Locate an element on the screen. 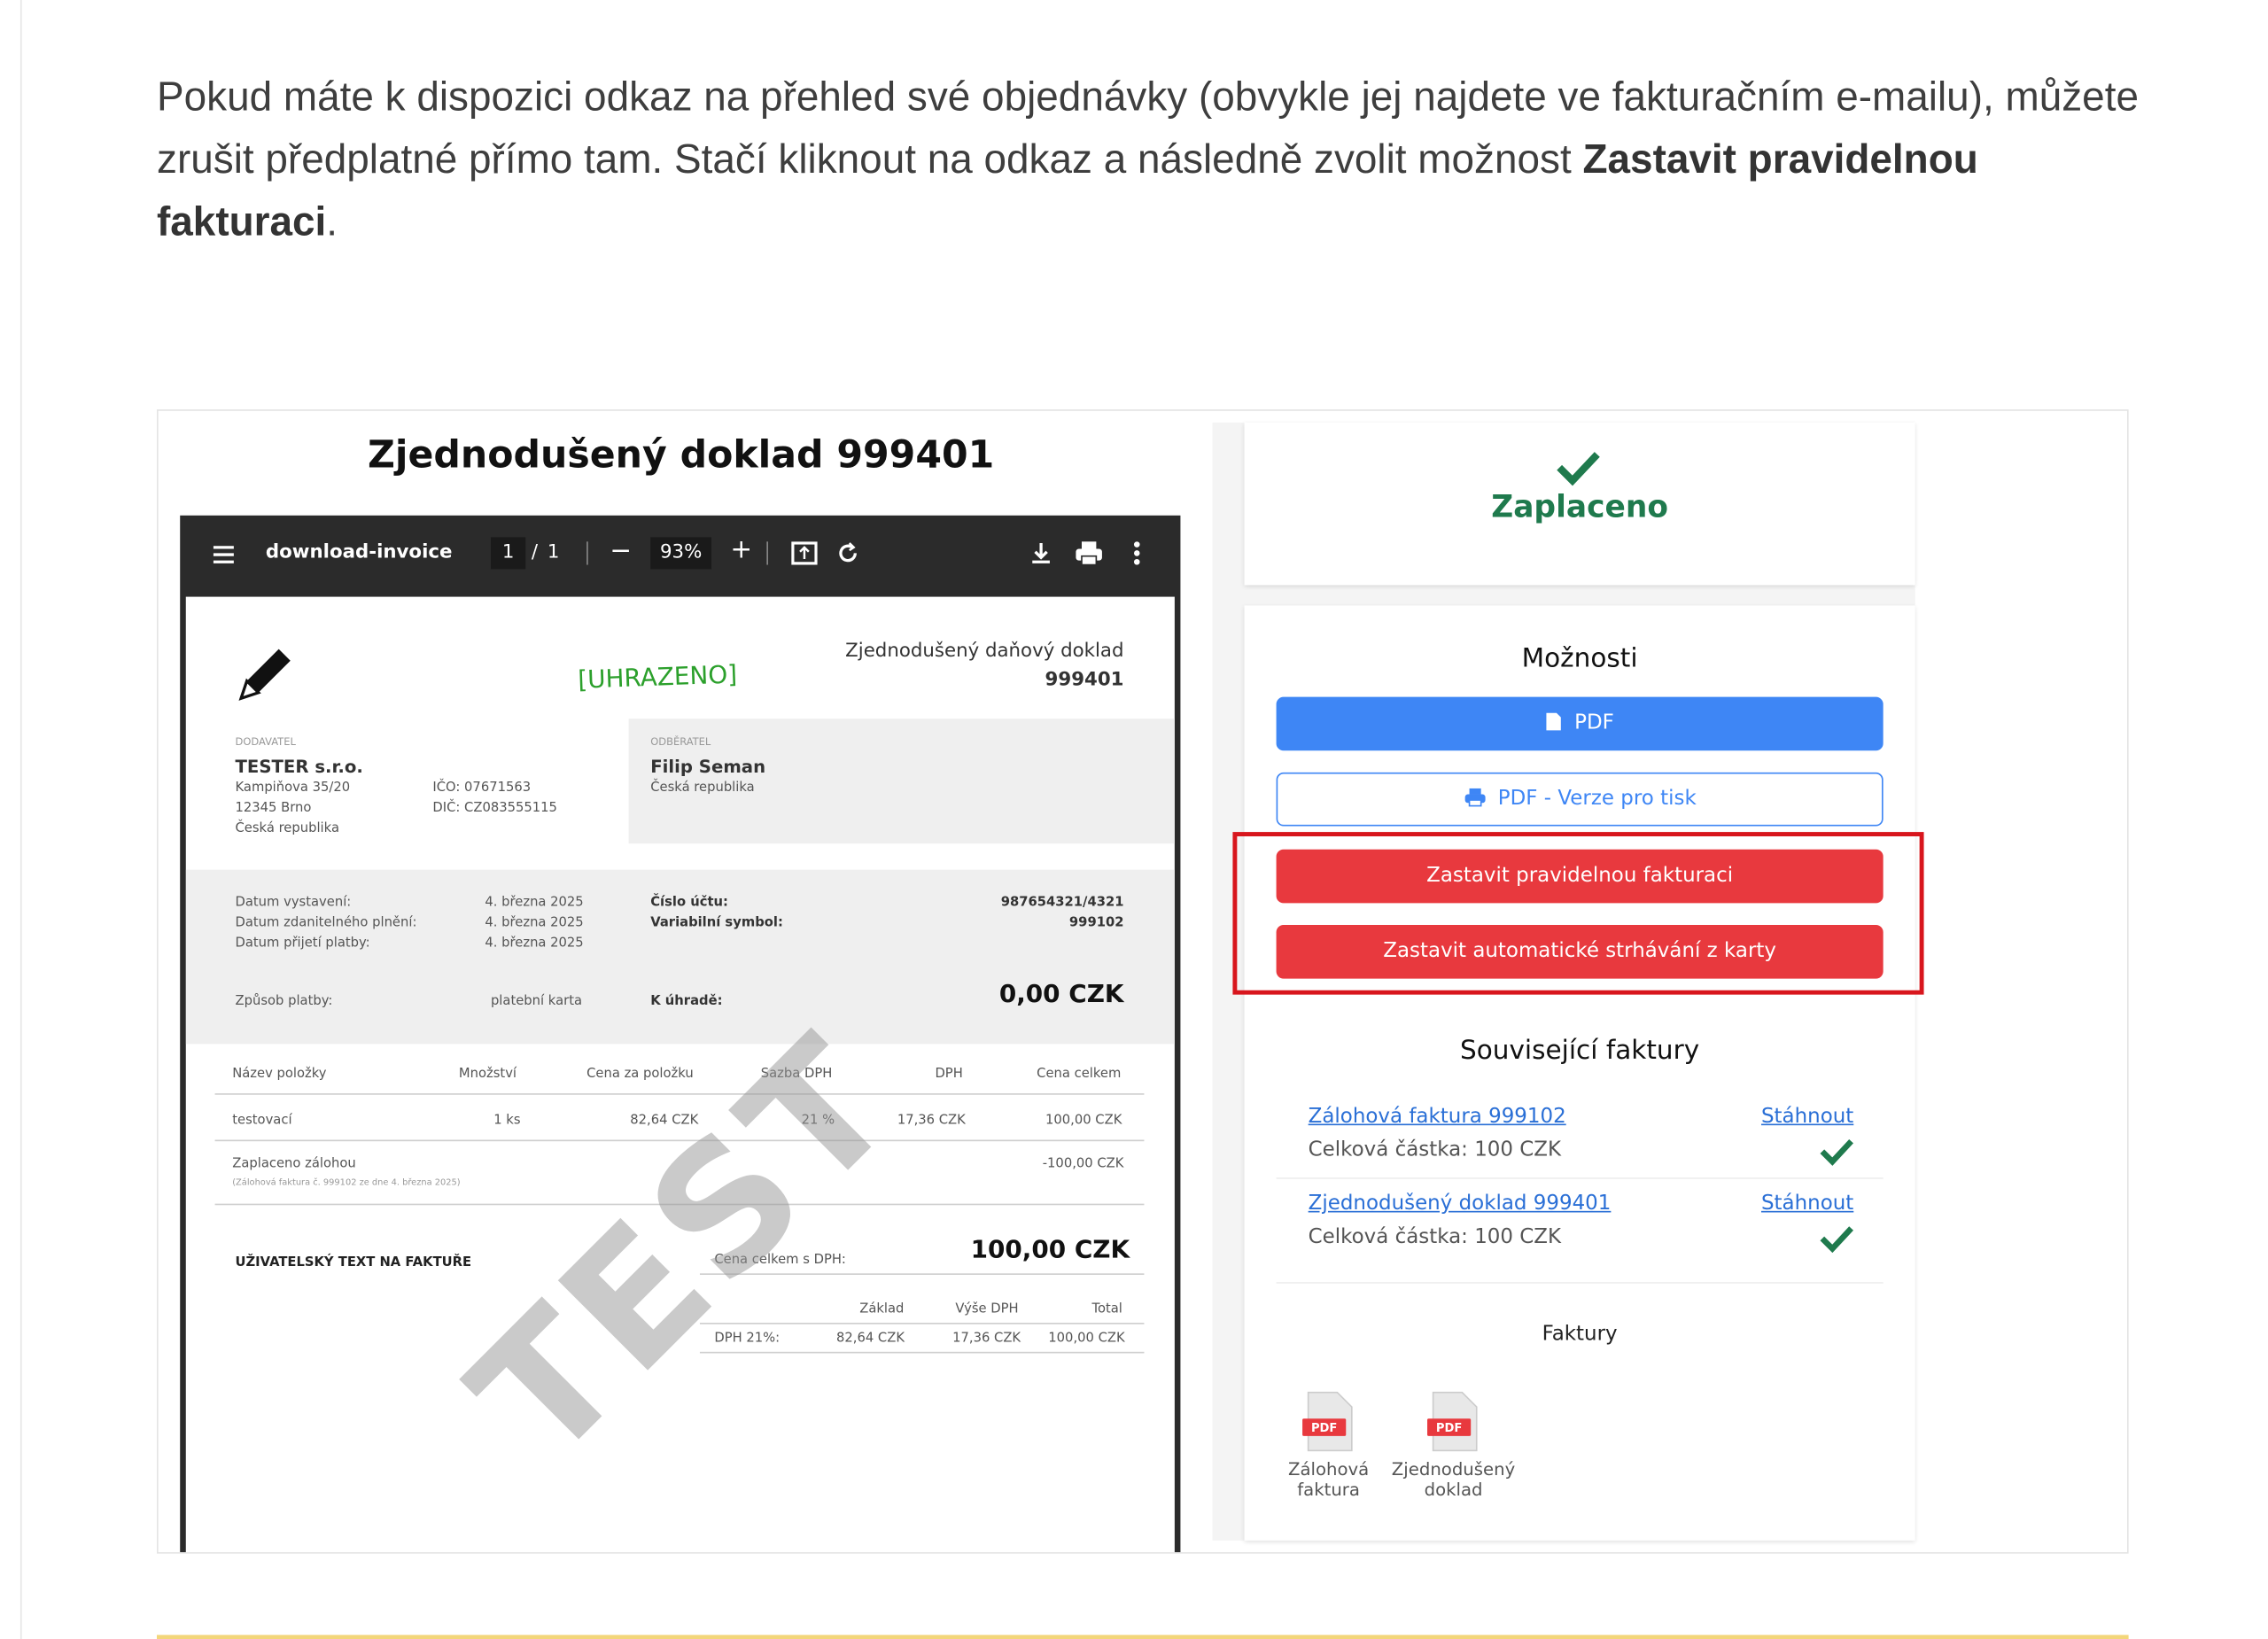  related-link-1: Zálohová faktura 999102 is located at coordinates (1437, 1116).